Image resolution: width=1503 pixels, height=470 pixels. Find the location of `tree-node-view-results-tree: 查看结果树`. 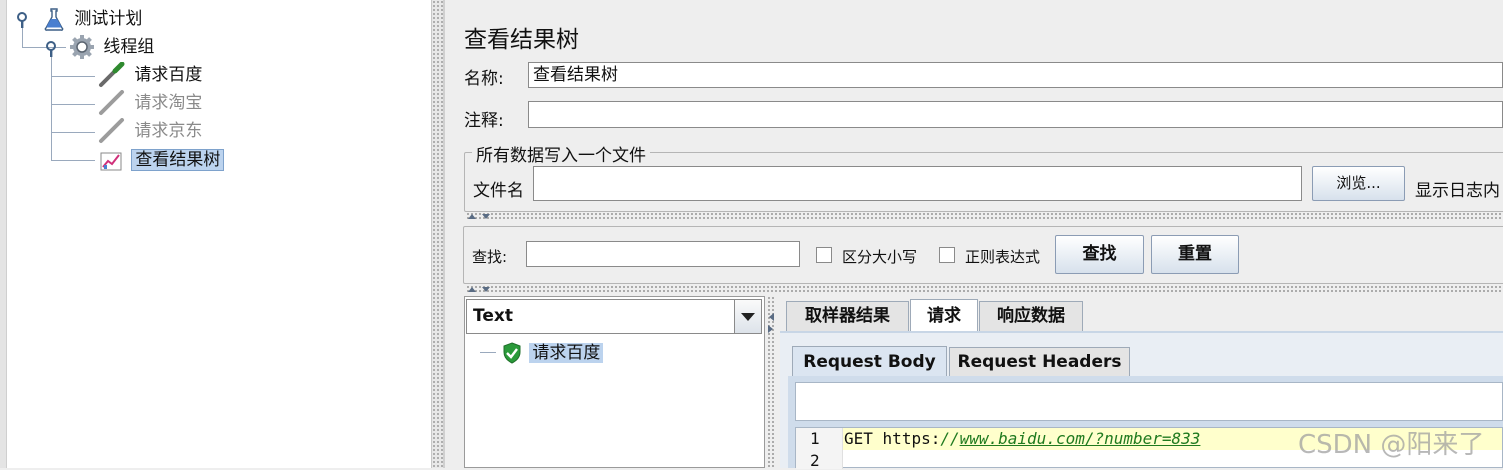

tree-node-view-results-tree: 查看结果树 is located at coordinates (161, 160).